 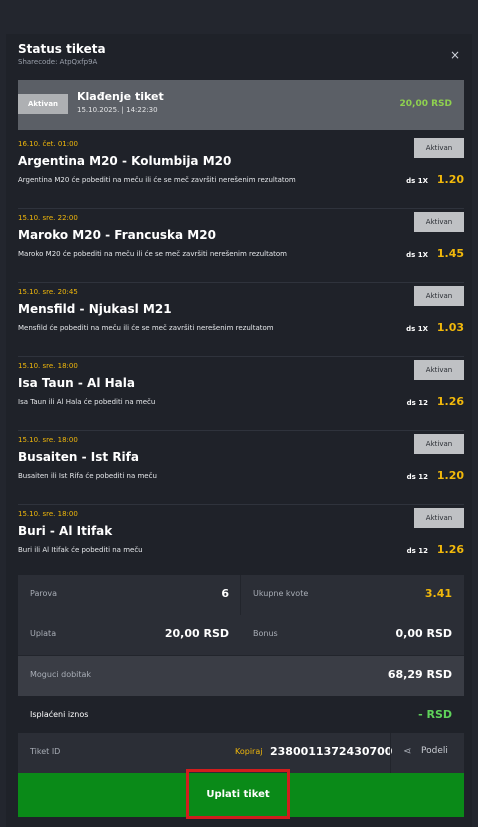 What do you see at coordinates (59, 714) in the screenshot?
I see `paid-out-label: Isplaćeni iznos` at bounding box center [59, 714].